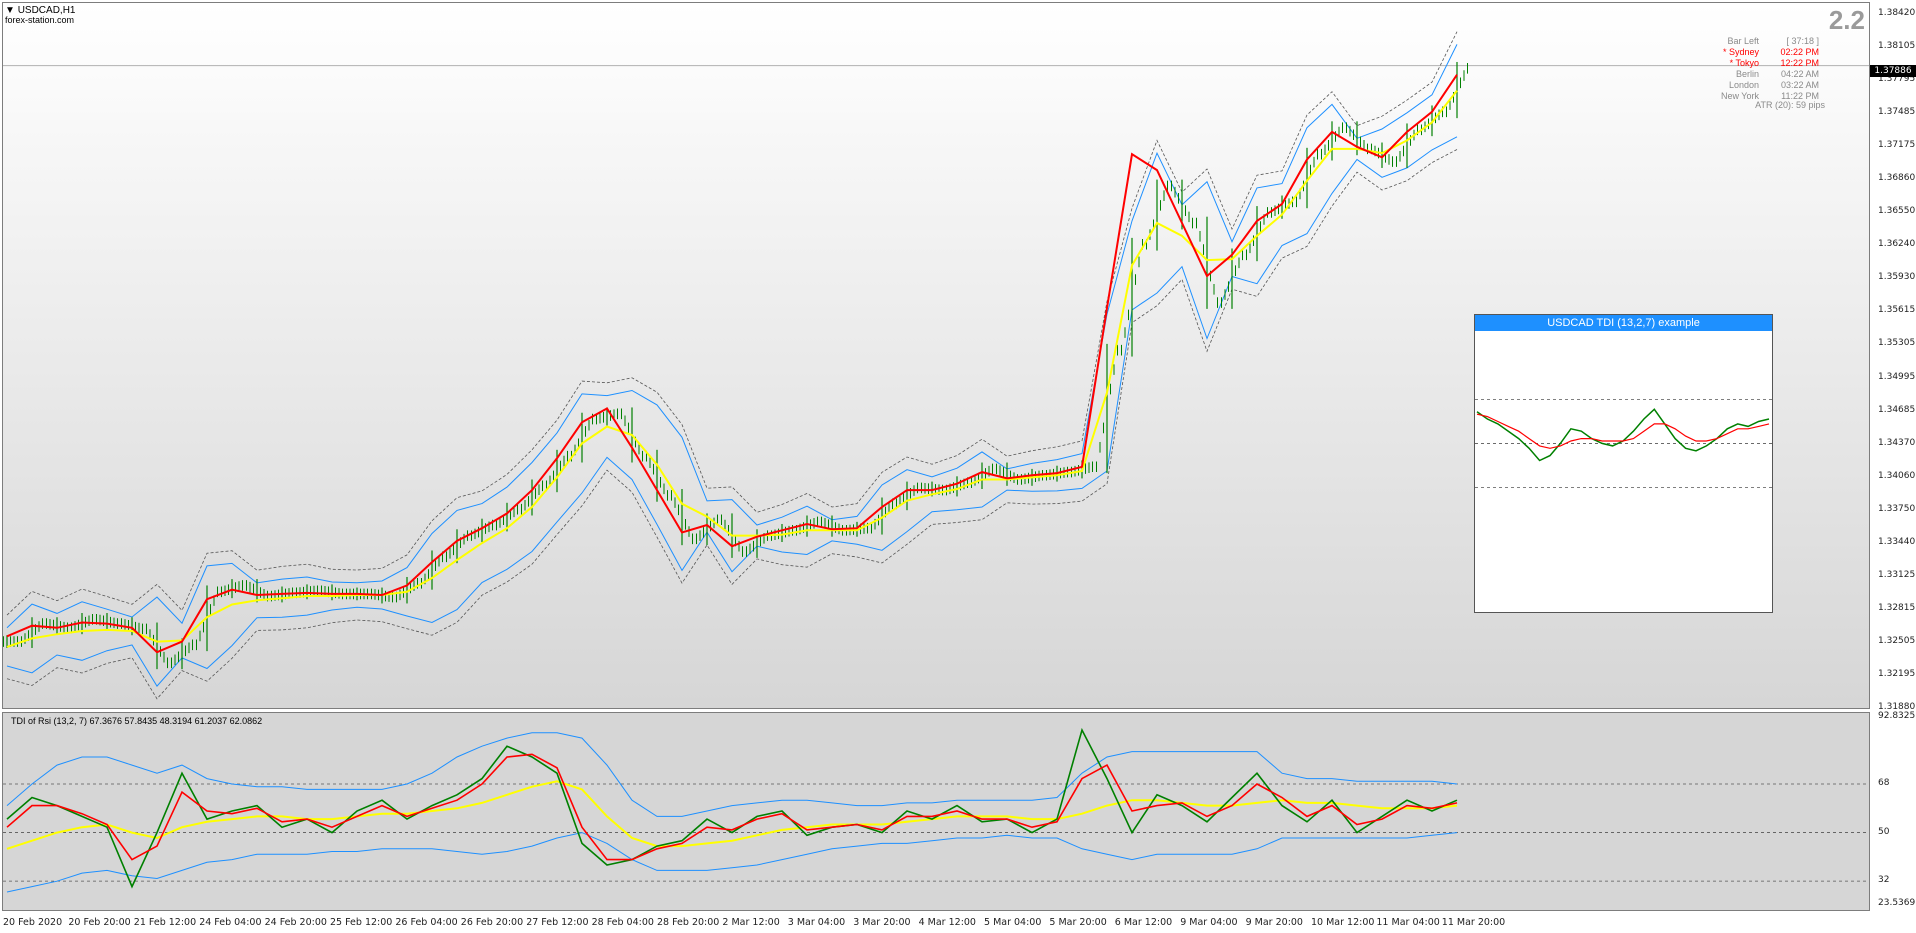 The height and width of the screenshot is (933, 1916). I want to click on session-row: * Tokyo 12:22 PM, so click(1759, 63).